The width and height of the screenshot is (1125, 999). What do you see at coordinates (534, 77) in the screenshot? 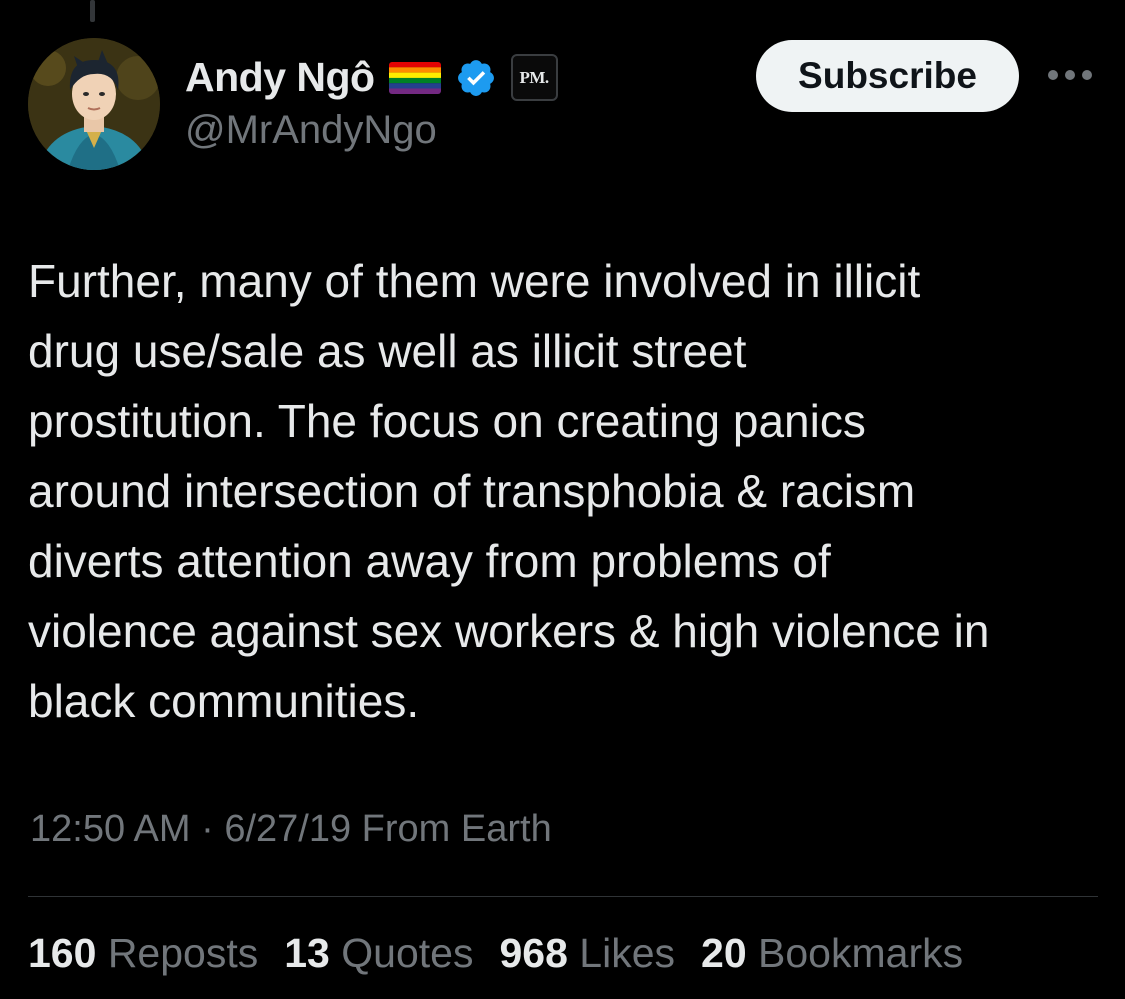
I see `affiliation-badge: PM.` at bounding box center [534, 77].